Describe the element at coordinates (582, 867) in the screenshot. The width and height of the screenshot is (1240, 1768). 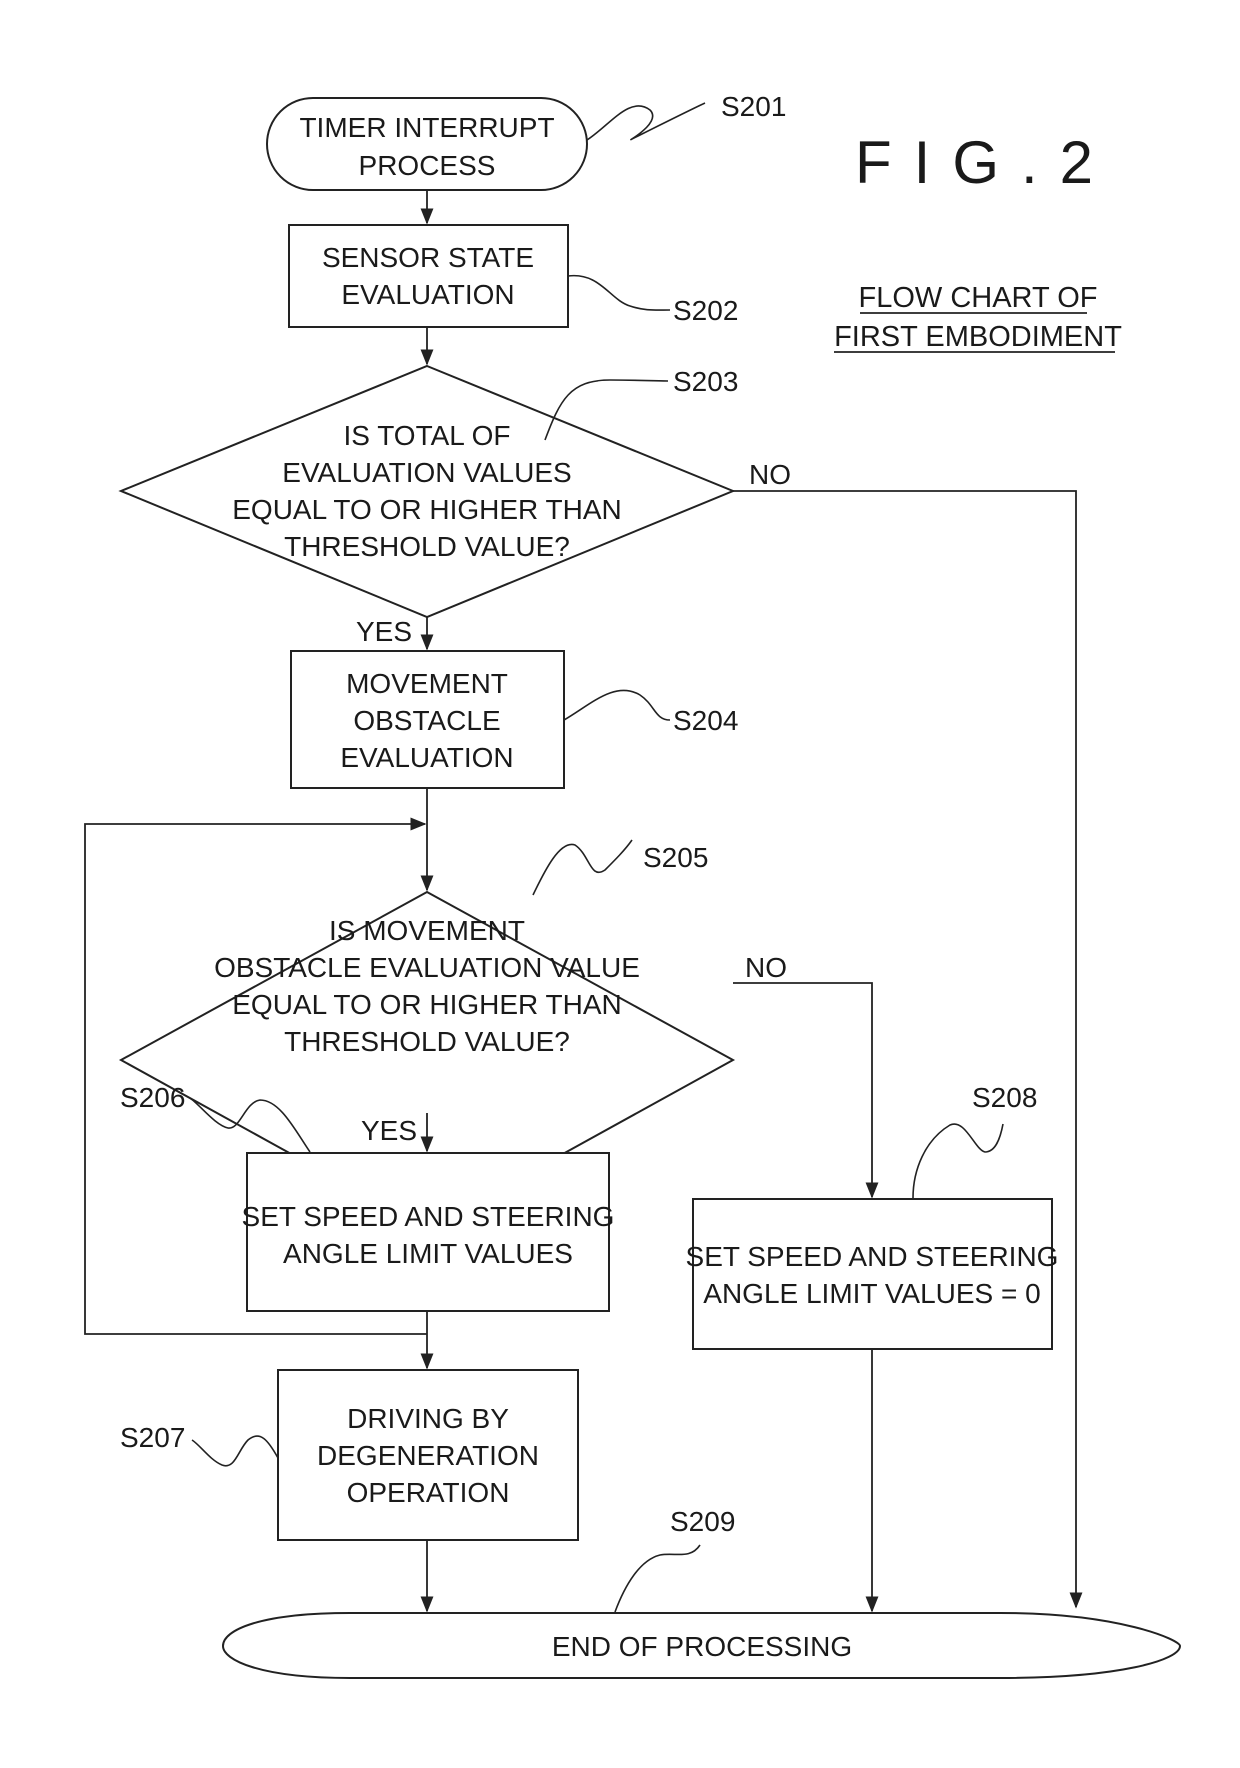
I see `s205-leader` at that location.